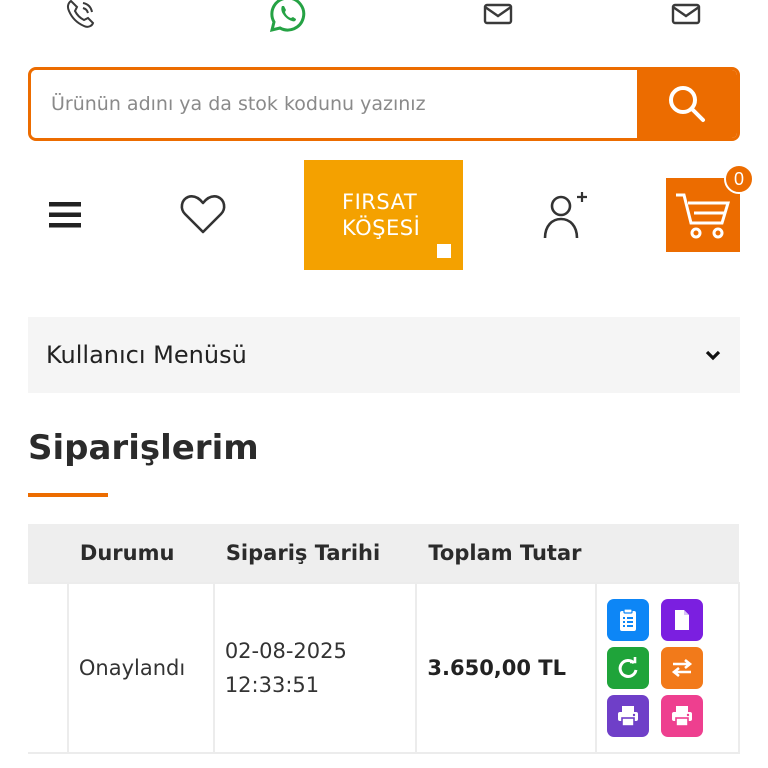 This screenshot has height=768, width=768. What do you see at coordinates (315, 668) in the screenshot?
I see `order-date-cell: 02-08-2025 12:33:51` at bounding box center [315, 668].